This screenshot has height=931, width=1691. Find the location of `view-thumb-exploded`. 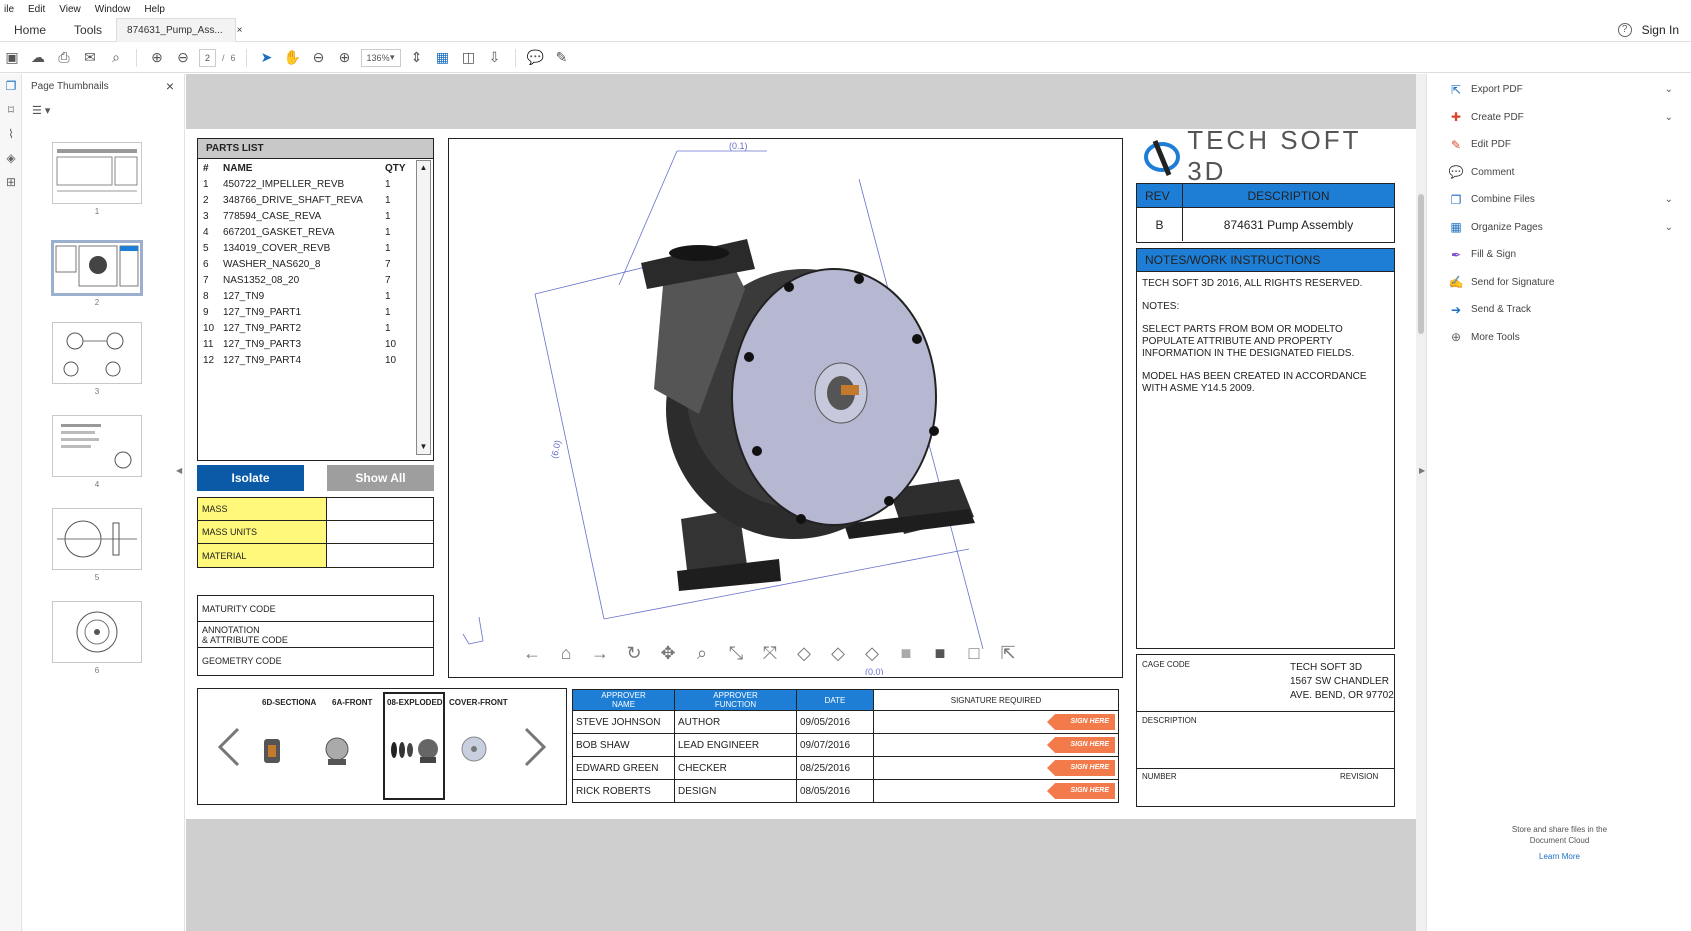

view-thumb-exploded is located at coordinates (415, 750).